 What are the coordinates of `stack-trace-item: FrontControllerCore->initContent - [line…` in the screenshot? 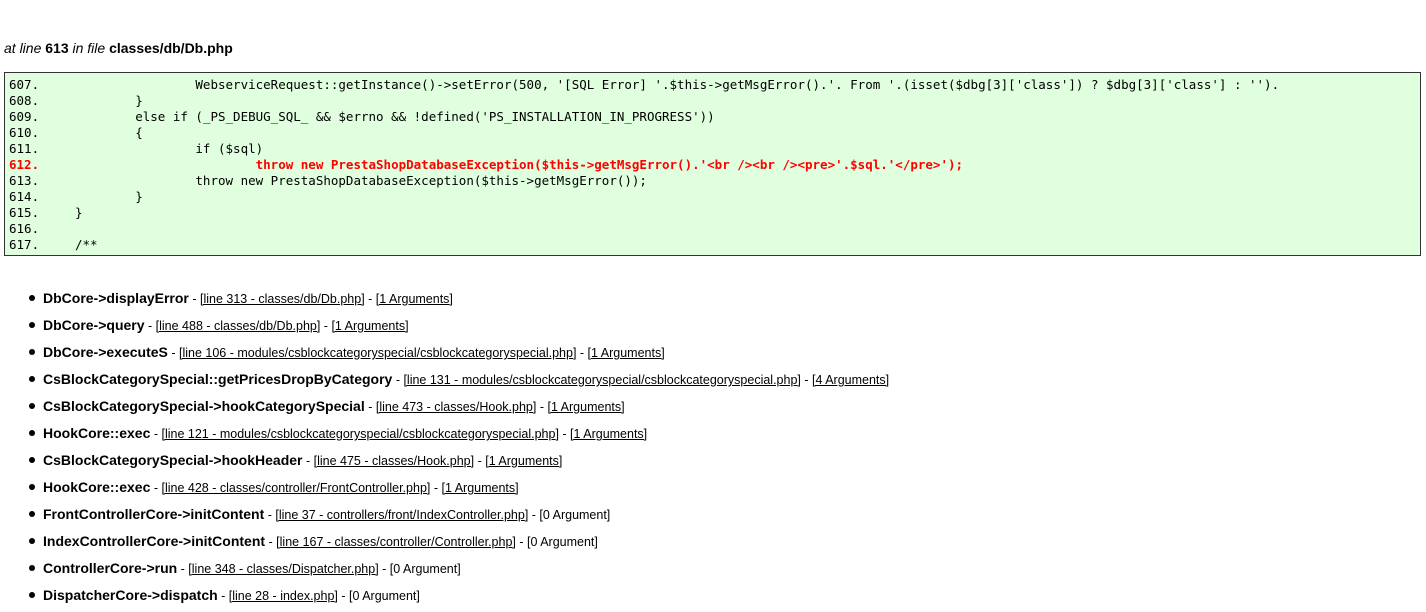 It's located at (458, 516).